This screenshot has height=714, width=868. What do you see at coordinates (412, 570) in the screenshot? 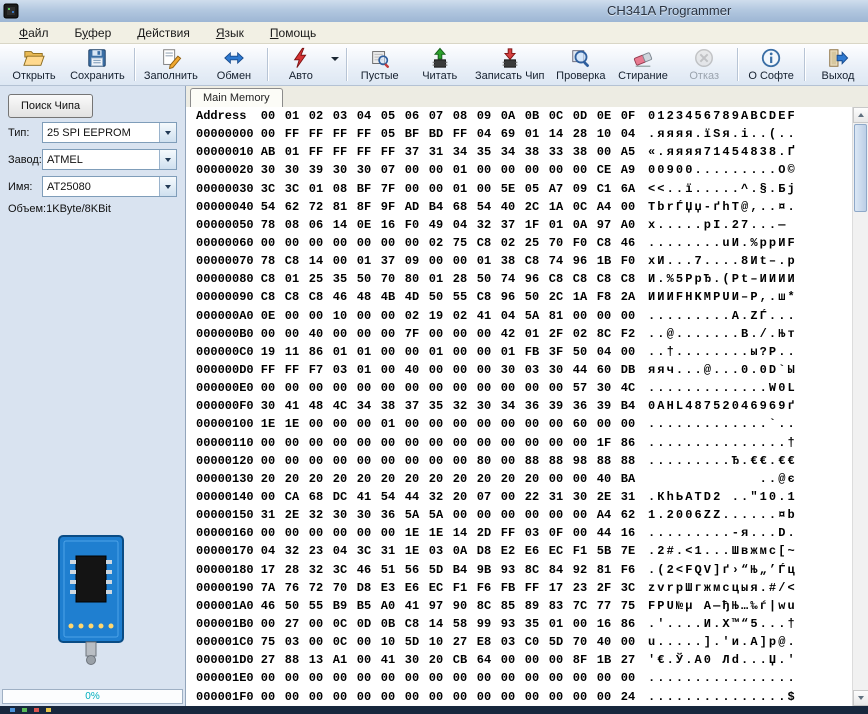
I see `hex-byte-cell: 56` at bounding box center [412, 570].